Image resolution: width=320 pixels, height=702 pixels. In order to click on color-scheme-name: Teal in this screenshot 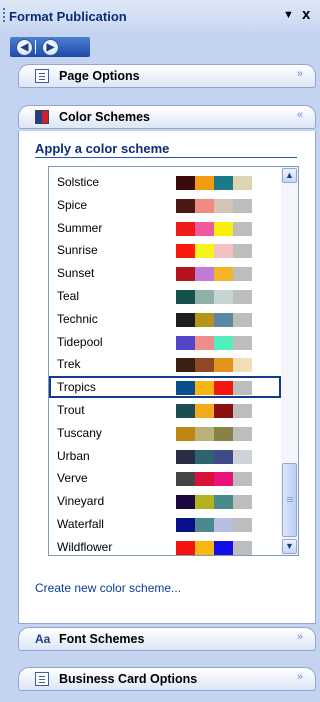, I will do `click(68, 296)`.